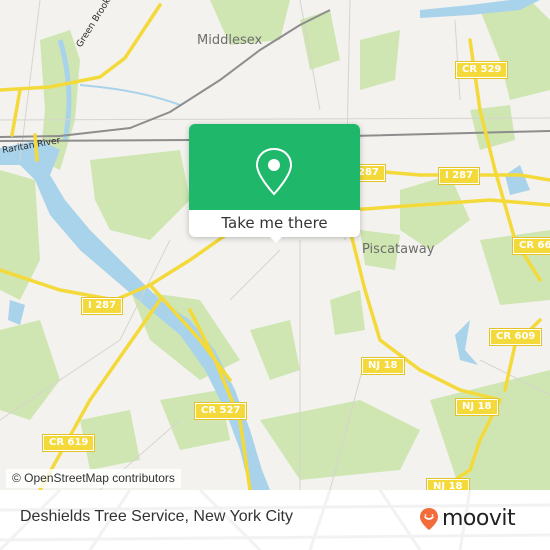 This screenshot has width=550, height=550. I want to click on popup-tail, so click(276, 239).